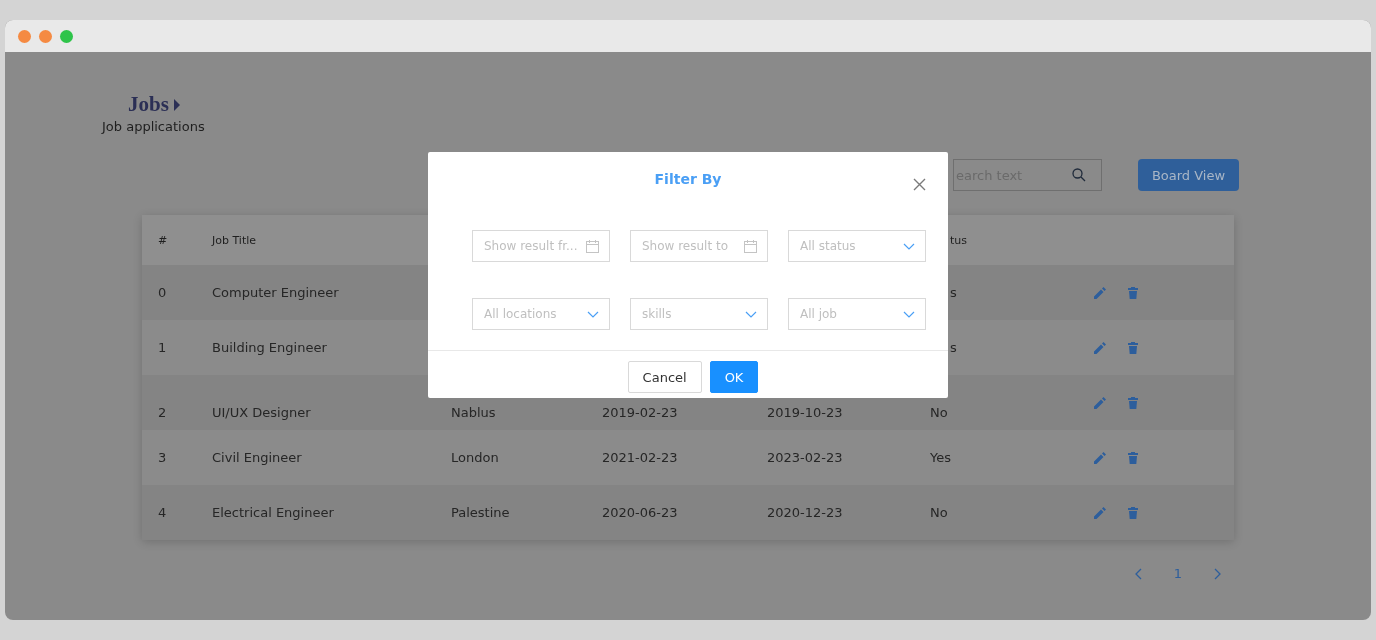  I want to click on table-cell: London, so click(475, 457).